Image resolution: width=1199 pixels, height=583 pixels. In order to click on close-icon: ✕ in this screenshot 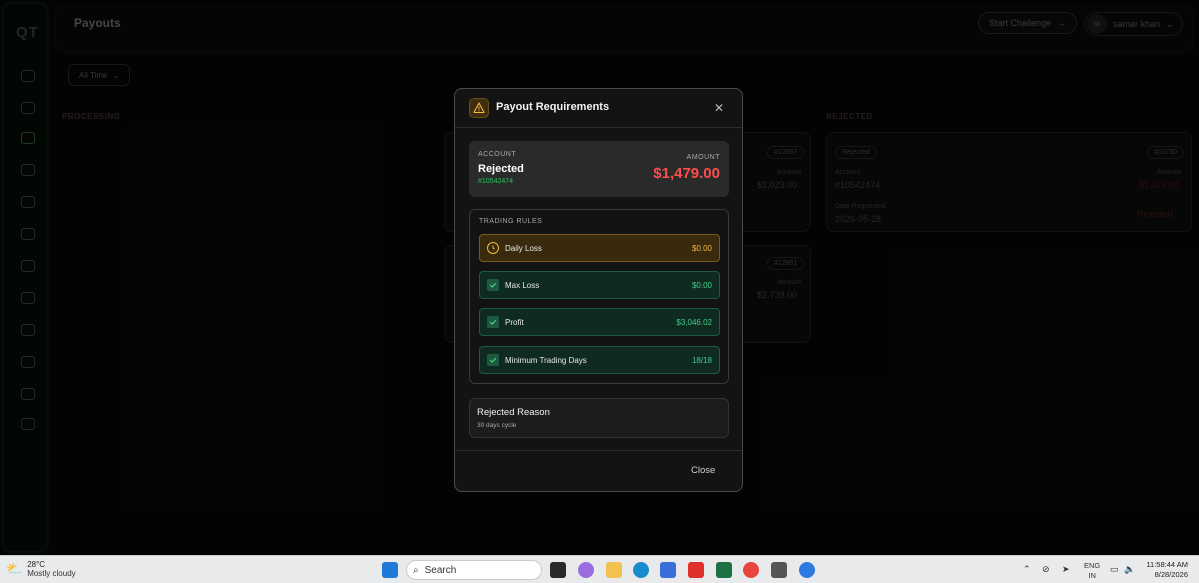, I will do `click(719, 108)`.